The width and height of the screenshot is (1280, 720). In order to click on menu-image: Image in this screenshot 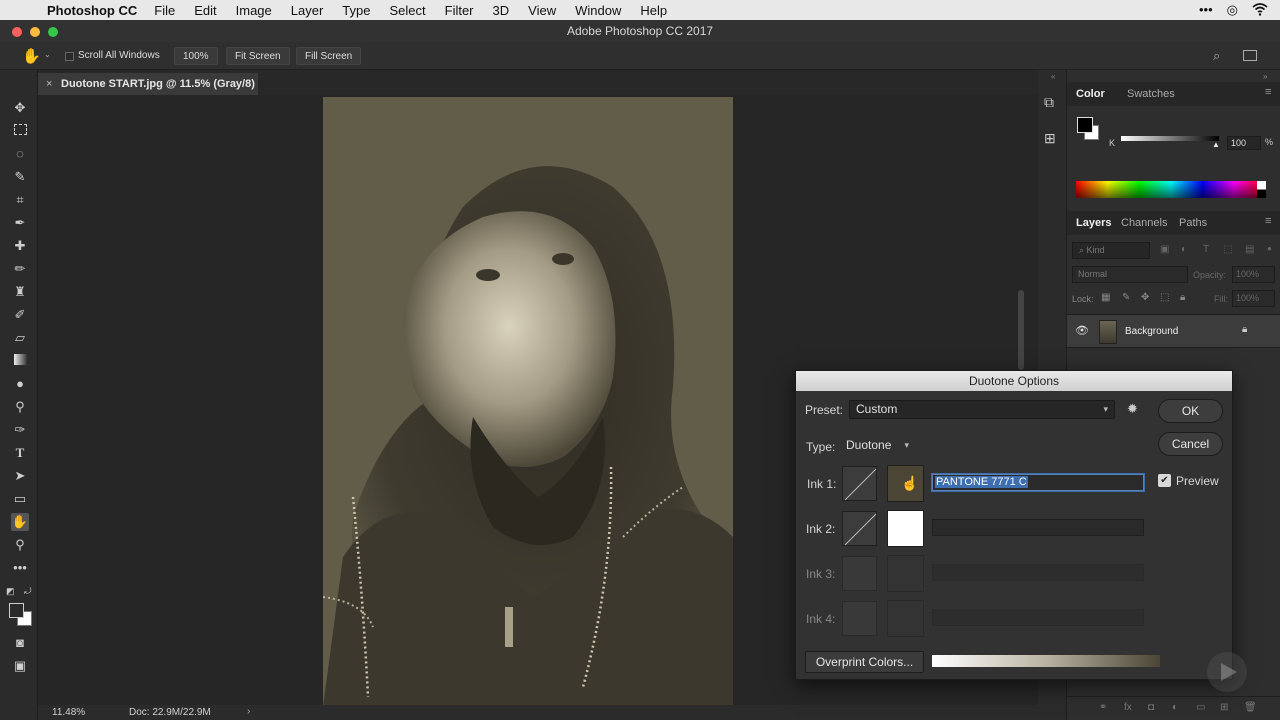, I will do `click(254, 10)`.